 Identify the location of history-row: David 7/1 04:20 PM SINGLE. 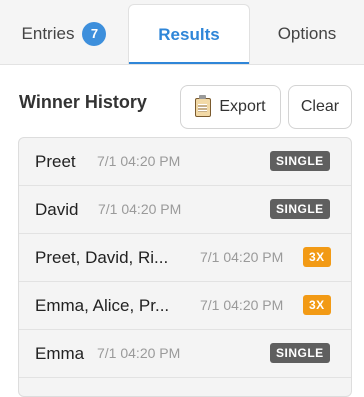
(185, 210).